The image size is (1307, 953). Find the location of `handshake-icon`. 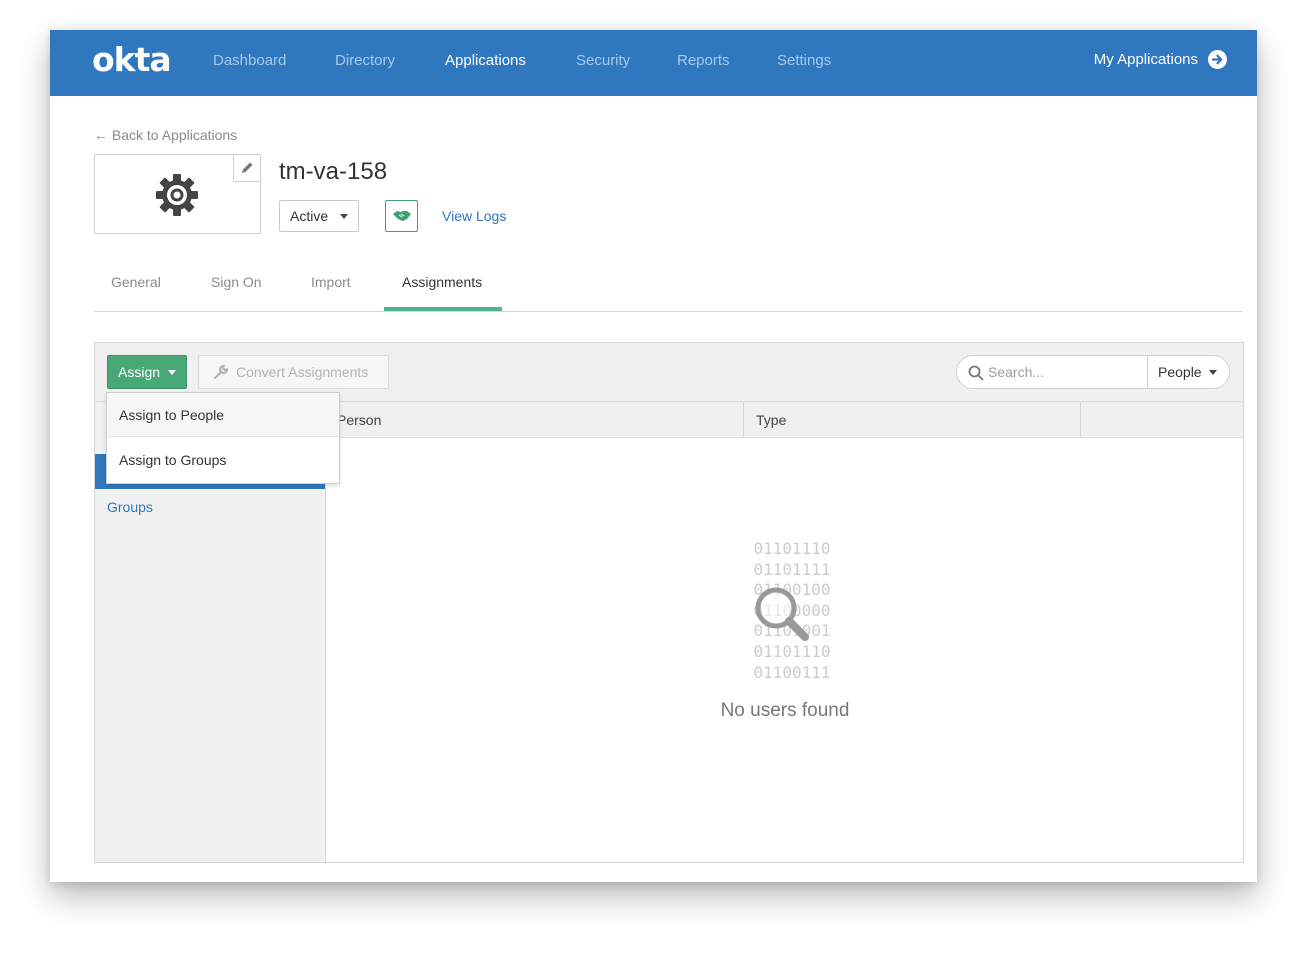

handshake-icon is located at coordinates (401, 216).